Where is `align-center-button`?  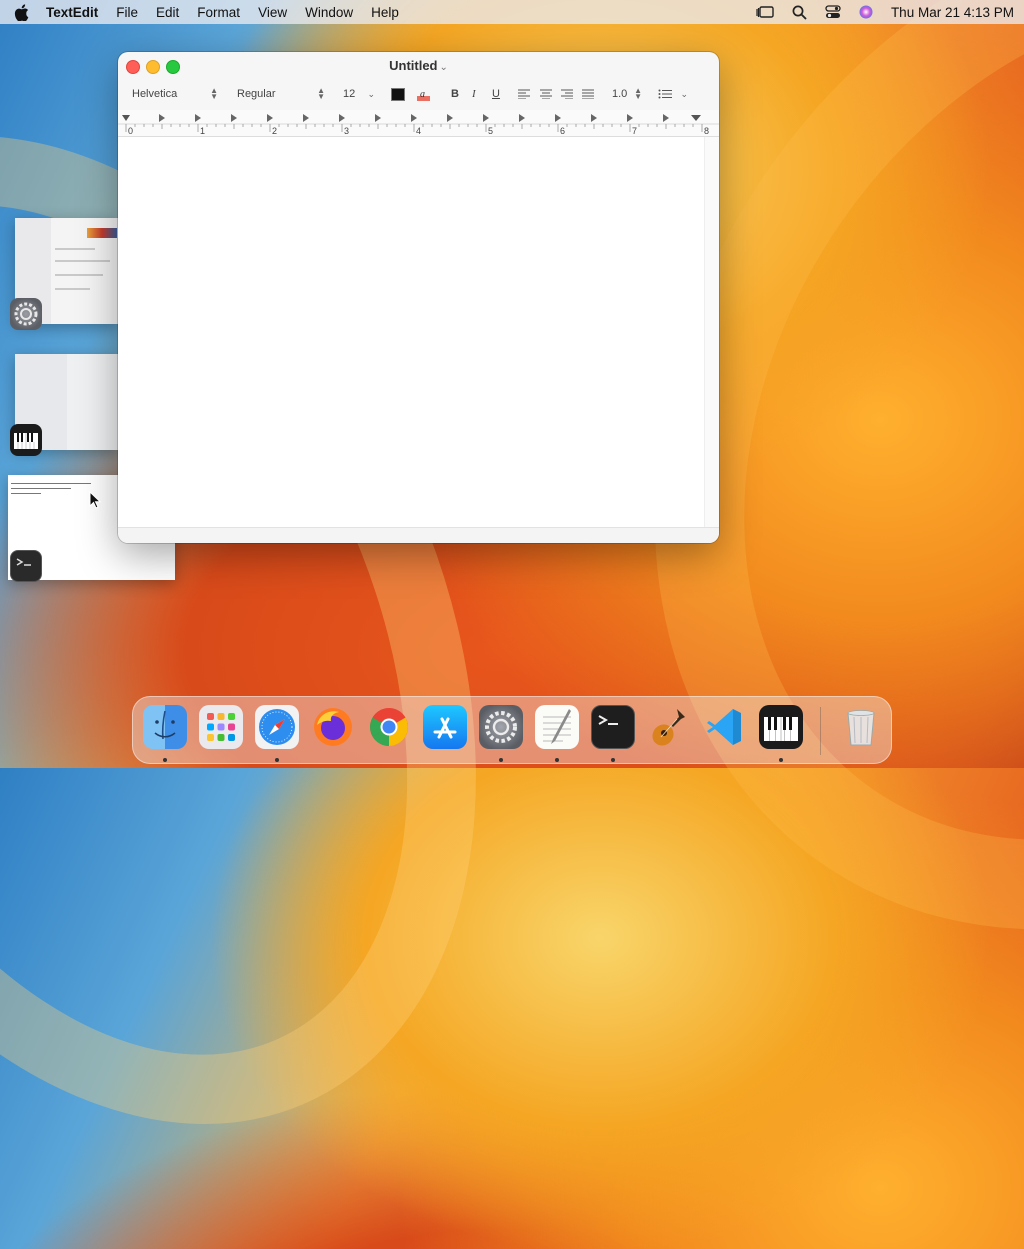 align-center-button is located at coordinates (546, 94).